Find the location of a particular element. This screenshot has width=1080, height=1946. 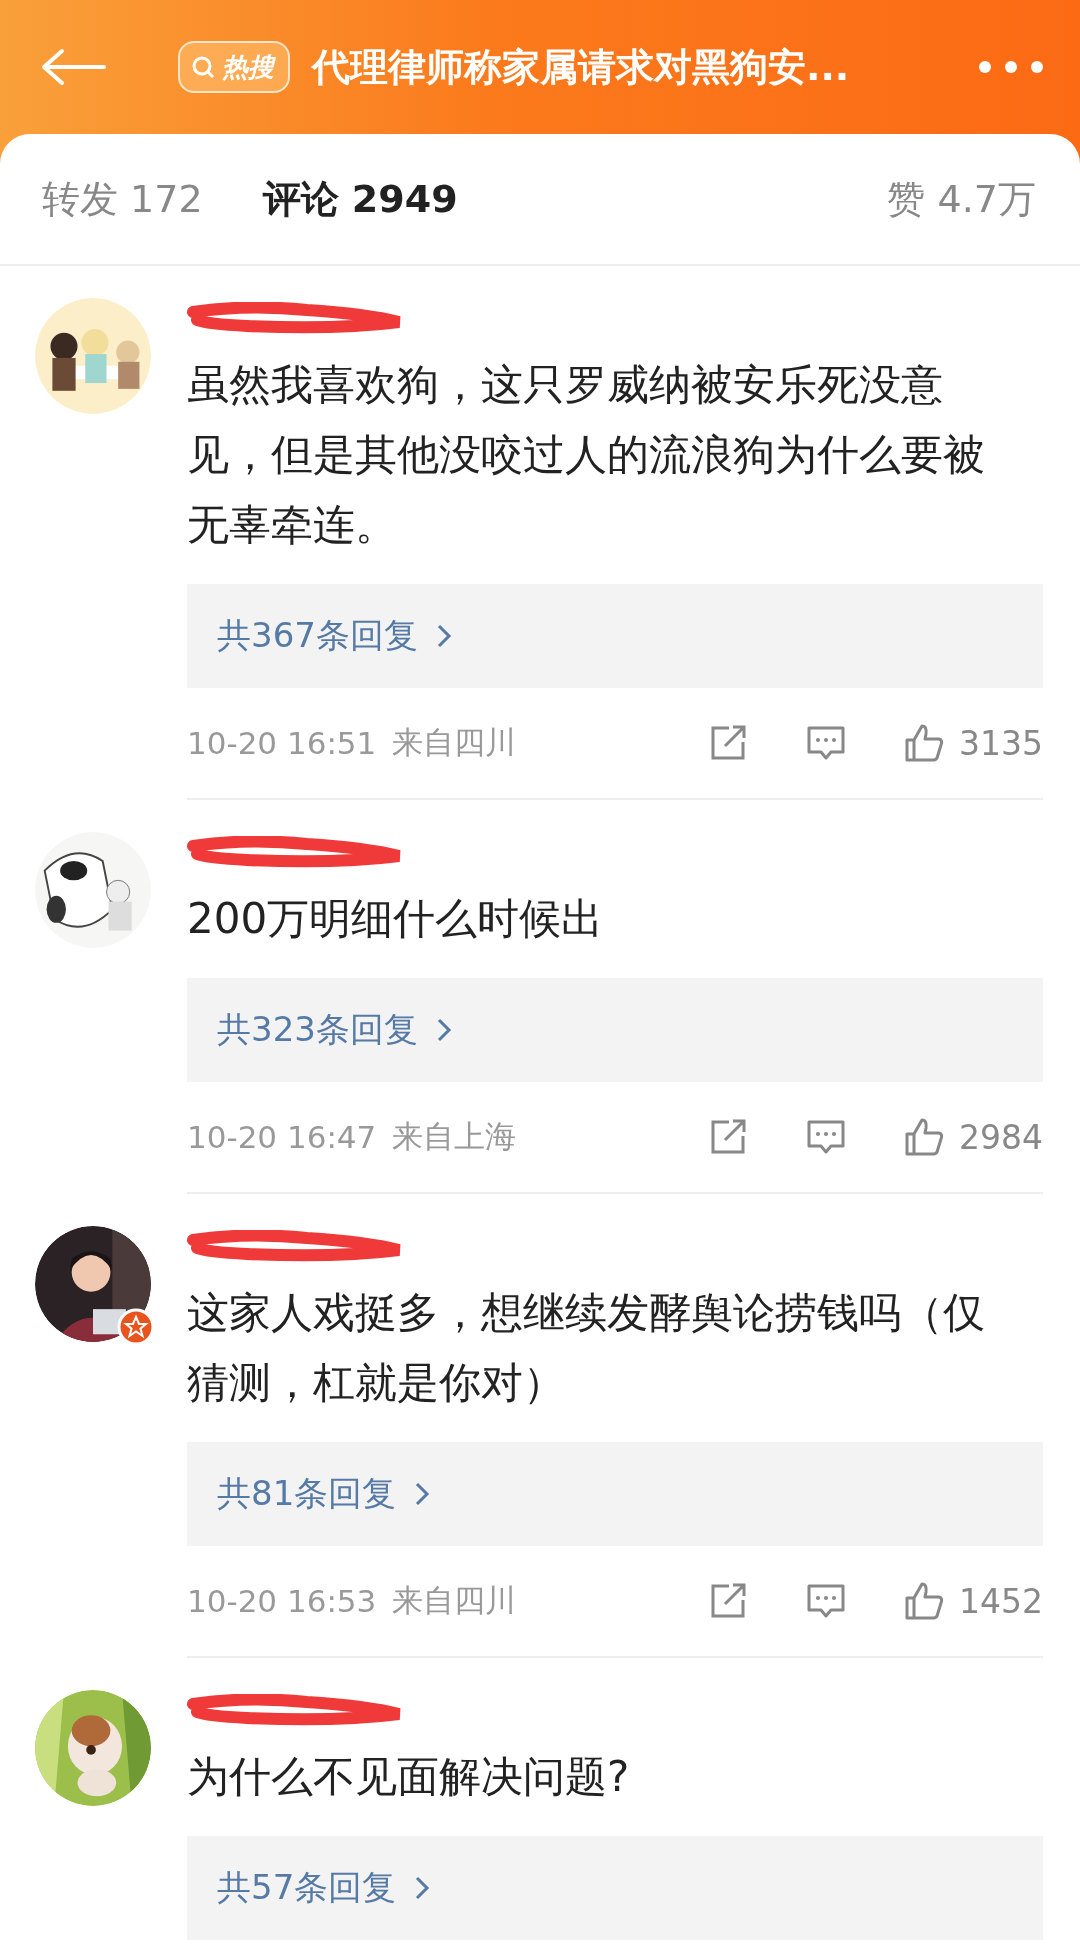

comment-text: 200万明细什么时候出 is located at coordinates (396, 919).